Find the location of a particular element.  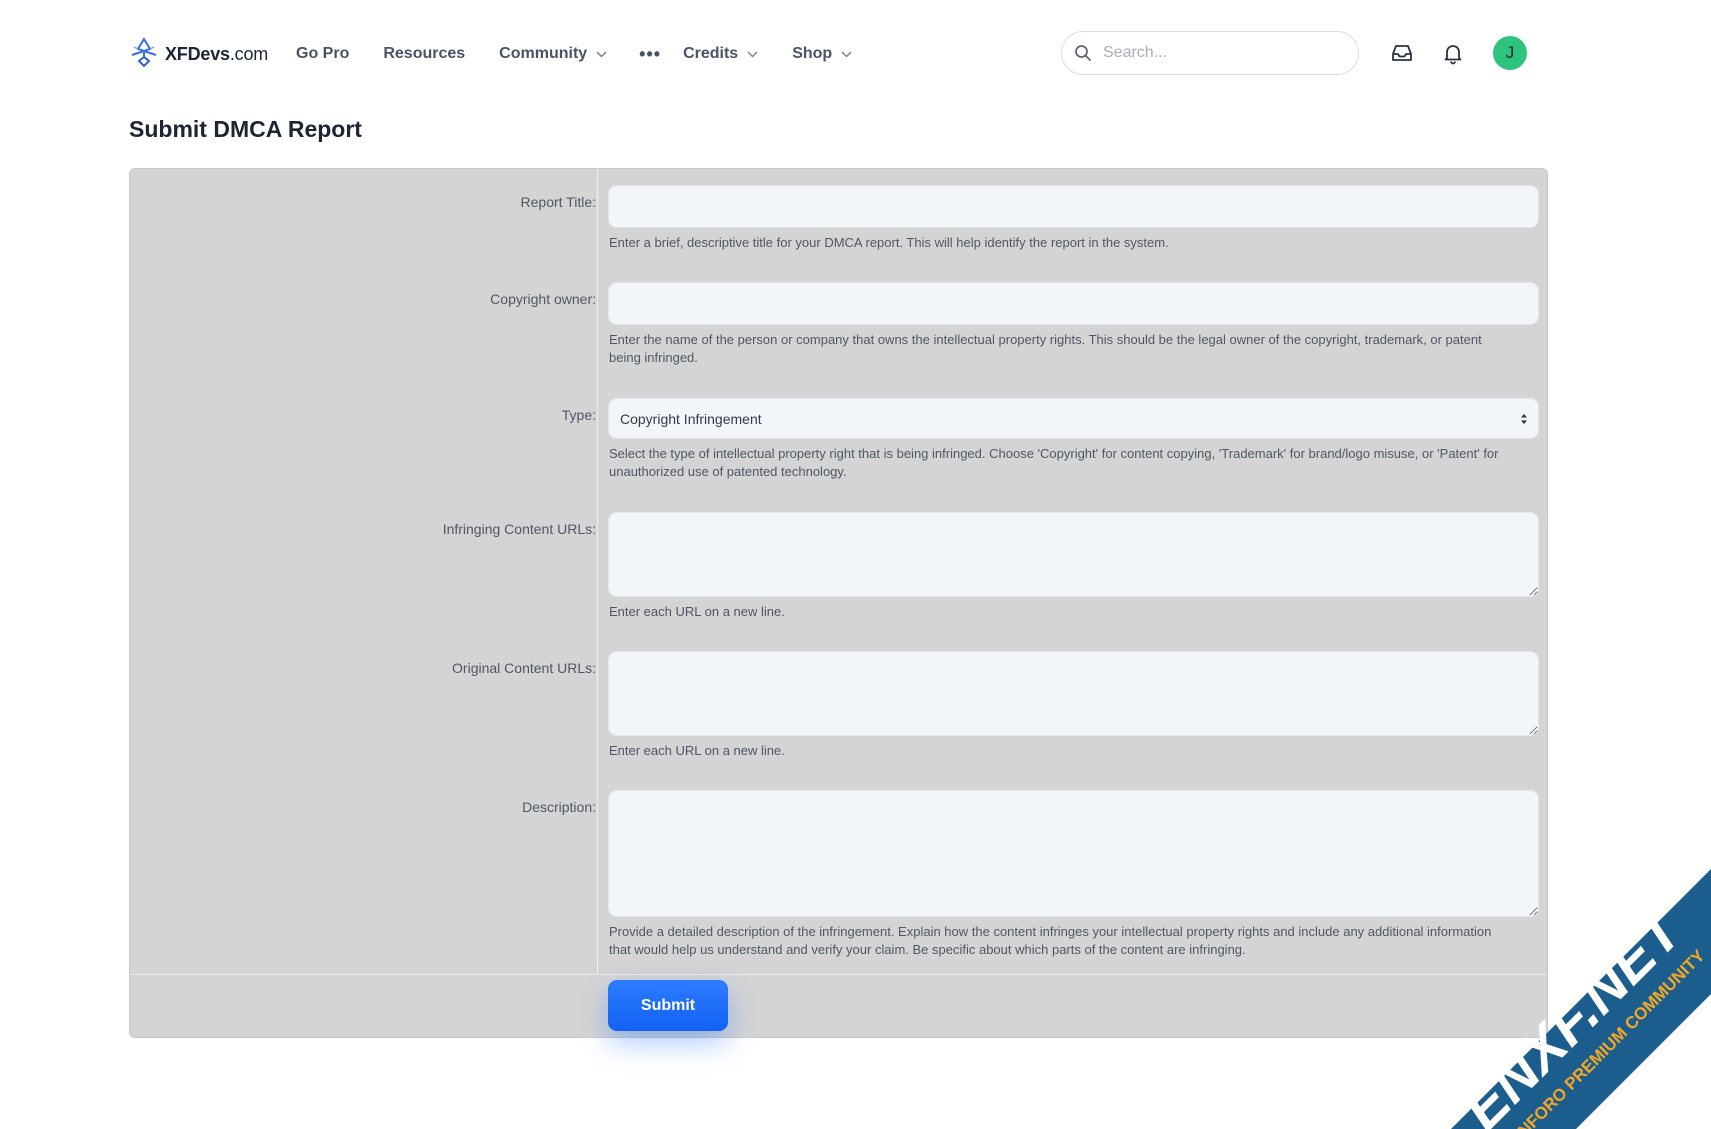

type-label: Type: is located at coordinates (578, 415).